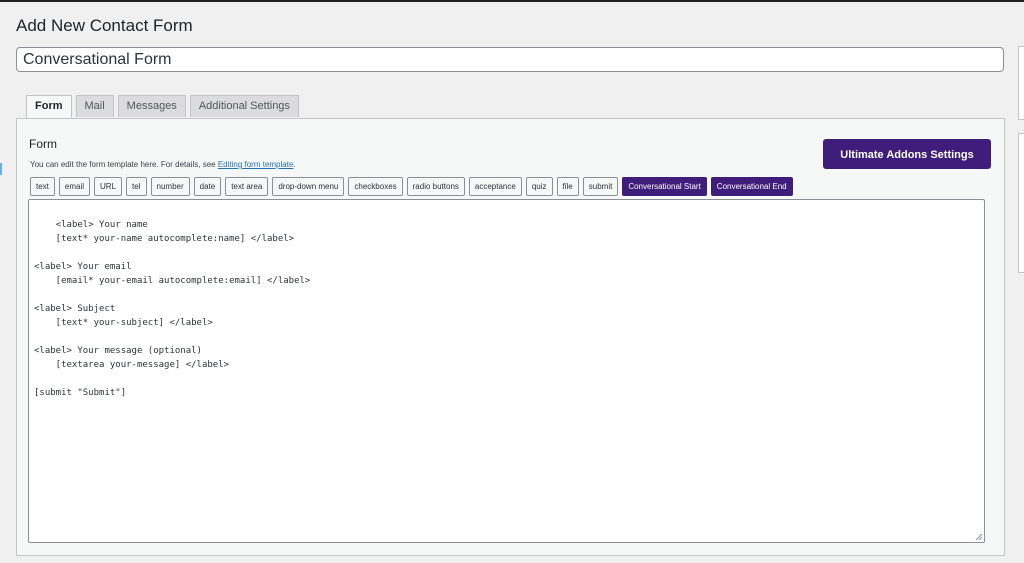 This screenshot has width=1024, height=563. Describe the element at coordinates (43, 144) in the screenshot. I see `panel-heading: Form` at that location.